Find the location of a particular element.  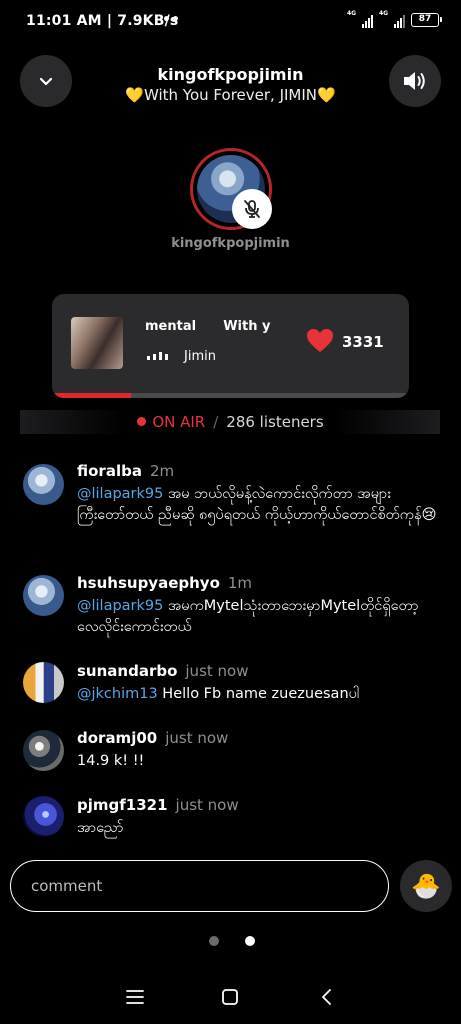

comment-input is located at coordinates (199, 886).